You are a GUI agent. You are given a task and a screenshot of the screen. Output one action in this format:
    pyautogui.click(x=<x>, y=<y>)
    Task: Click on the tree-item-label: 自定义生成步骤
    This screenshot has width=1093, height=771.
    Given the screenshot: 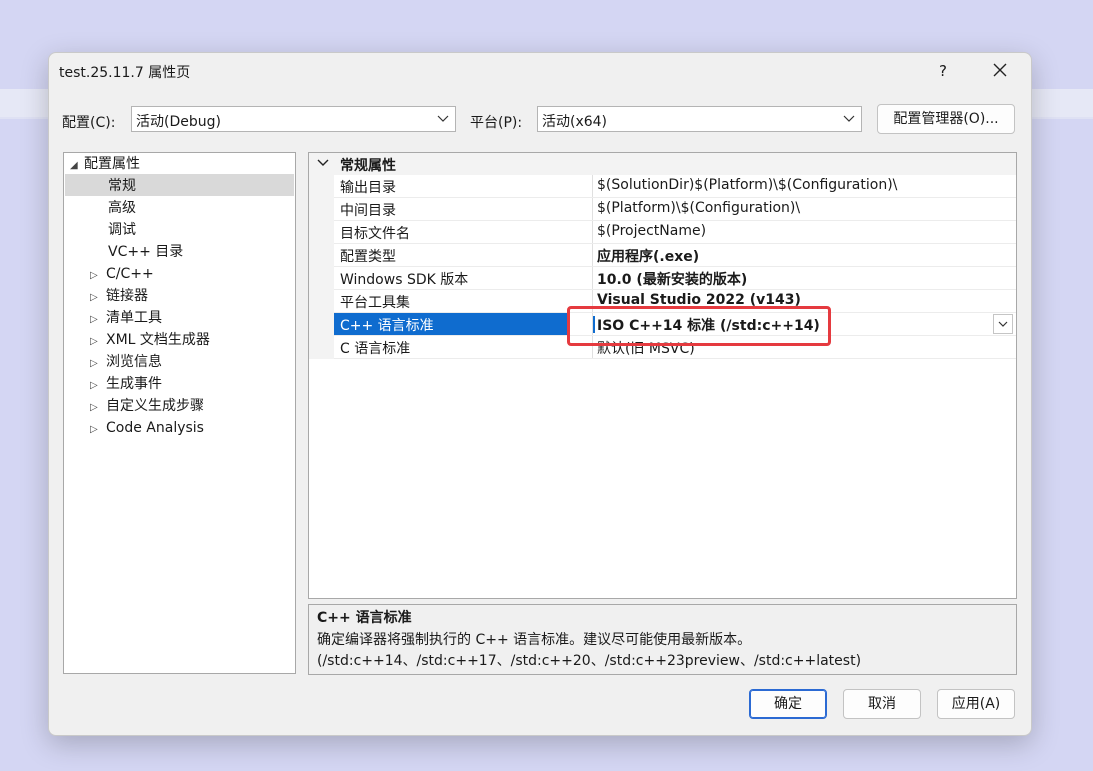 What is the action you would take?
    pyautogui.click(x=155, y=406)
    